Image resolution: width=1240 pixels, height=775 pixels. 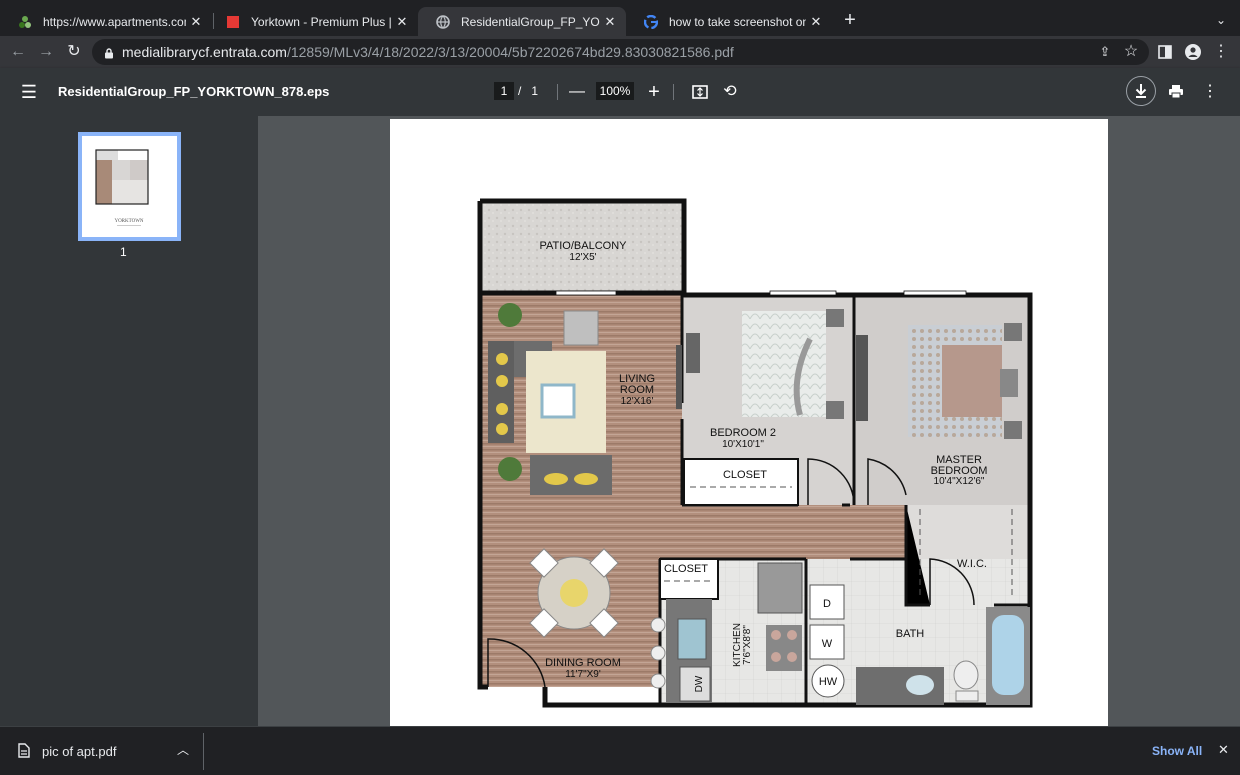 I want to click on reload-icon: ↻, so click(x=74, y=52).